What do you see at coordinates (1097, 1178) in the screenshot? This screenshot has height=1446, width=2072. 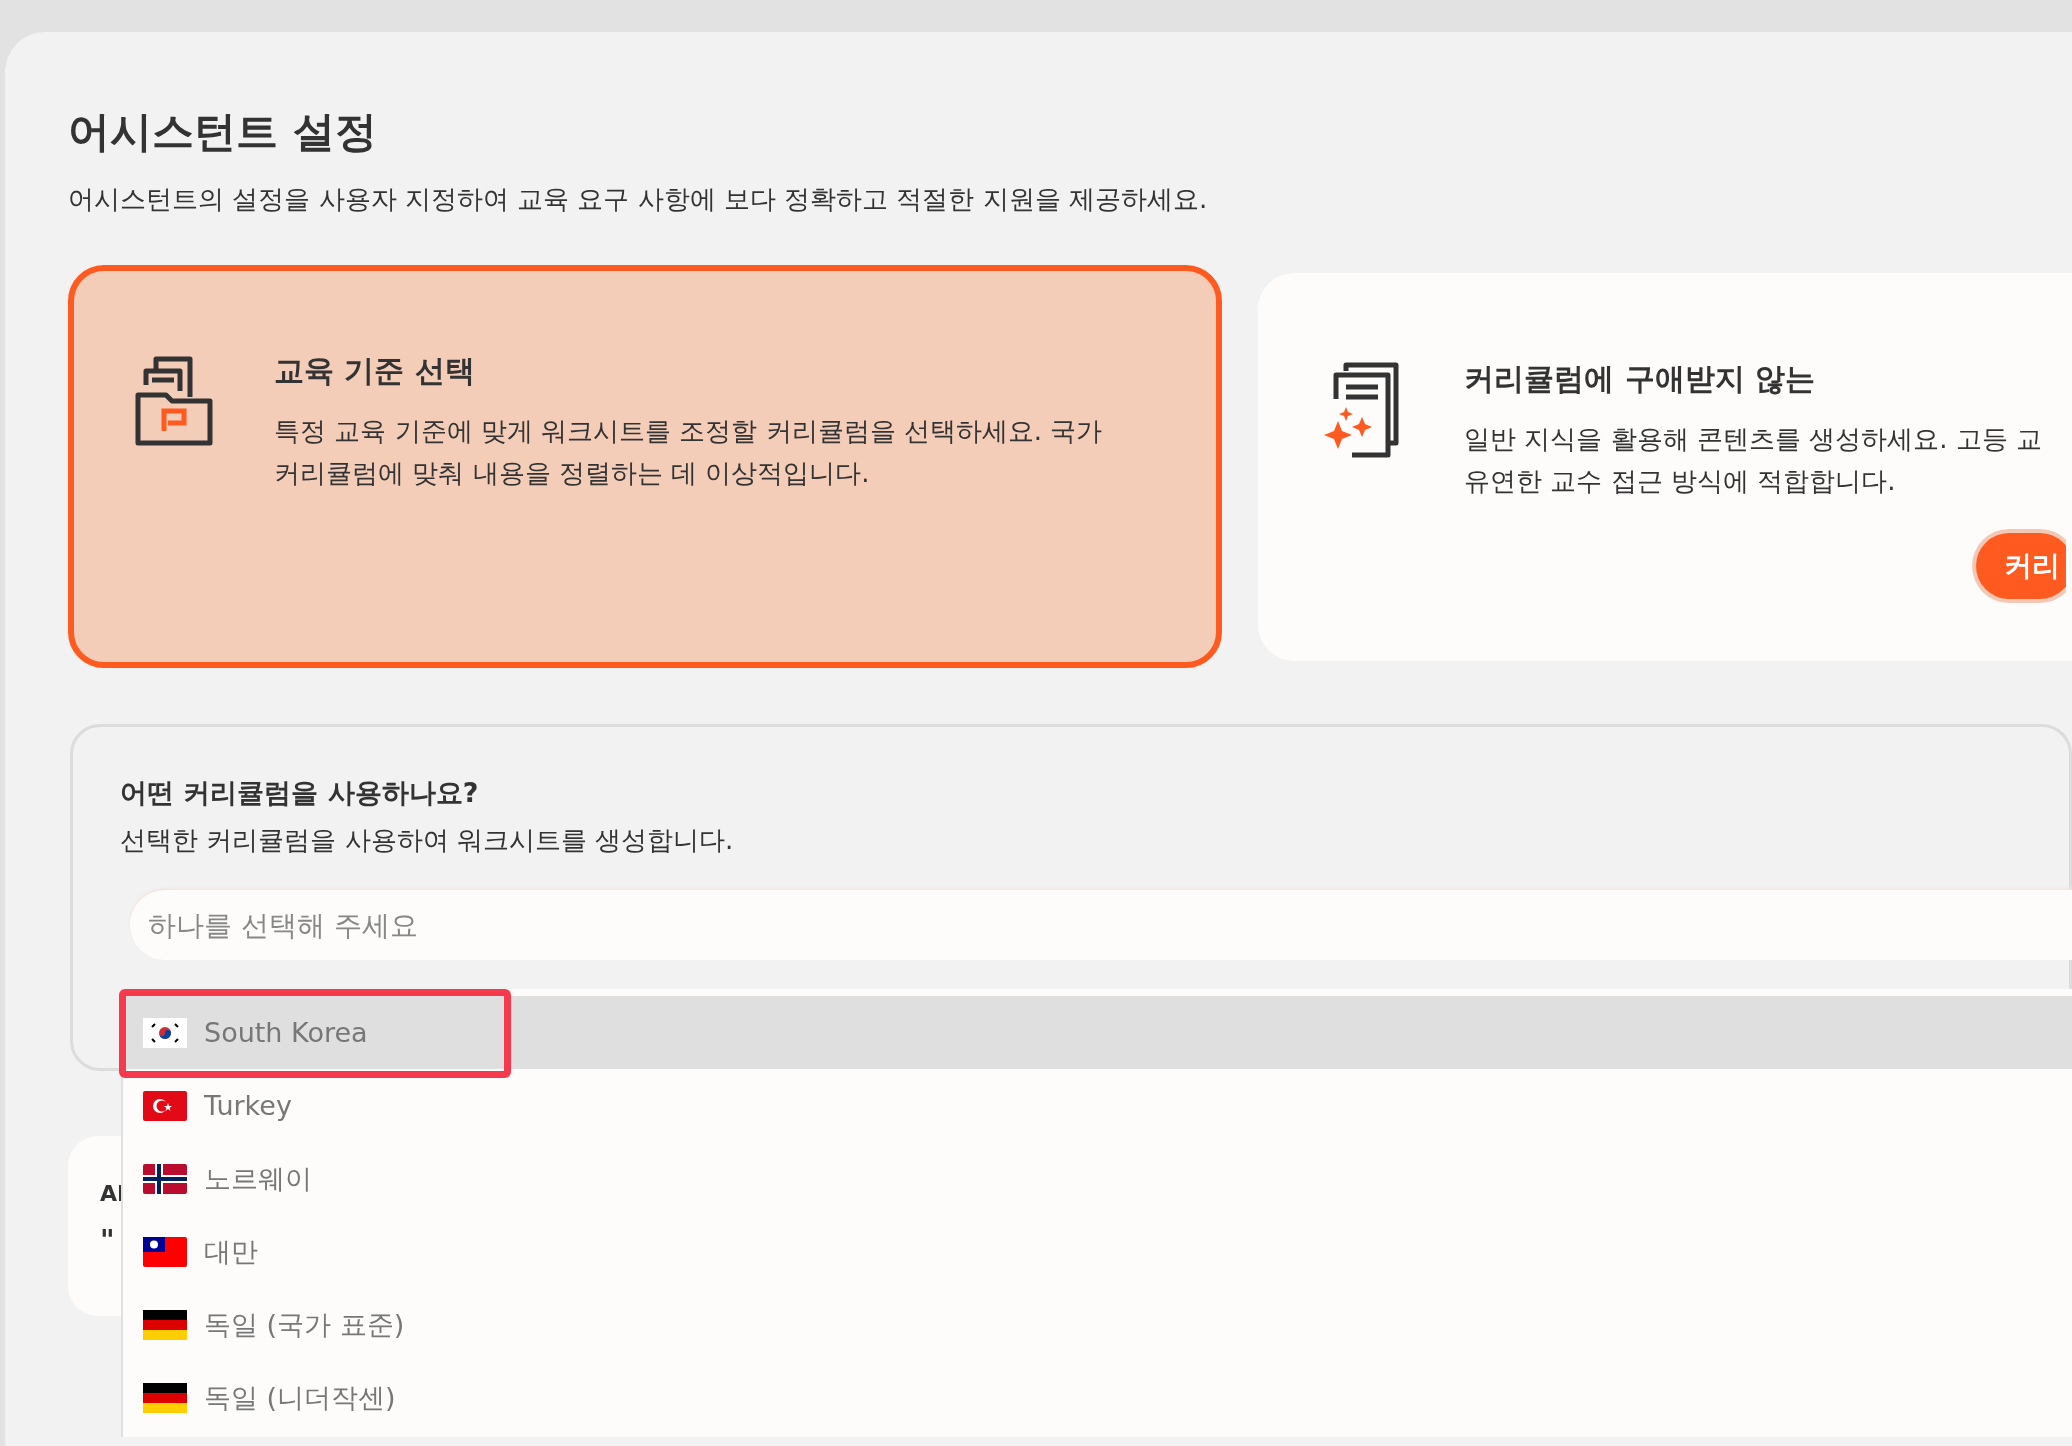 I see `dropdown-option: 노르웨이` at bounding box center [1097, 1178].